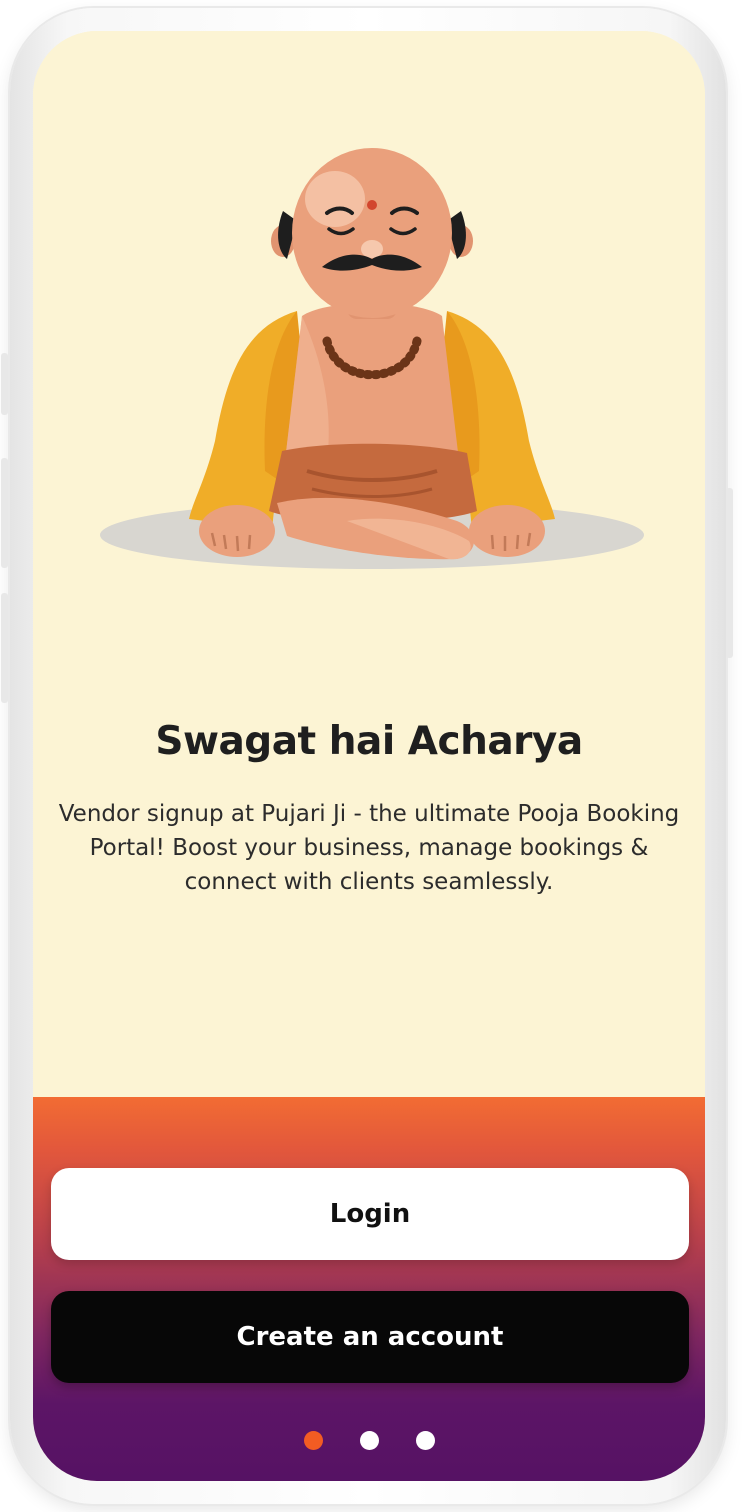  Describe the element at coordinates (370, 1337) in the screenshot. I see `create-account-button: Create an account` at that location.